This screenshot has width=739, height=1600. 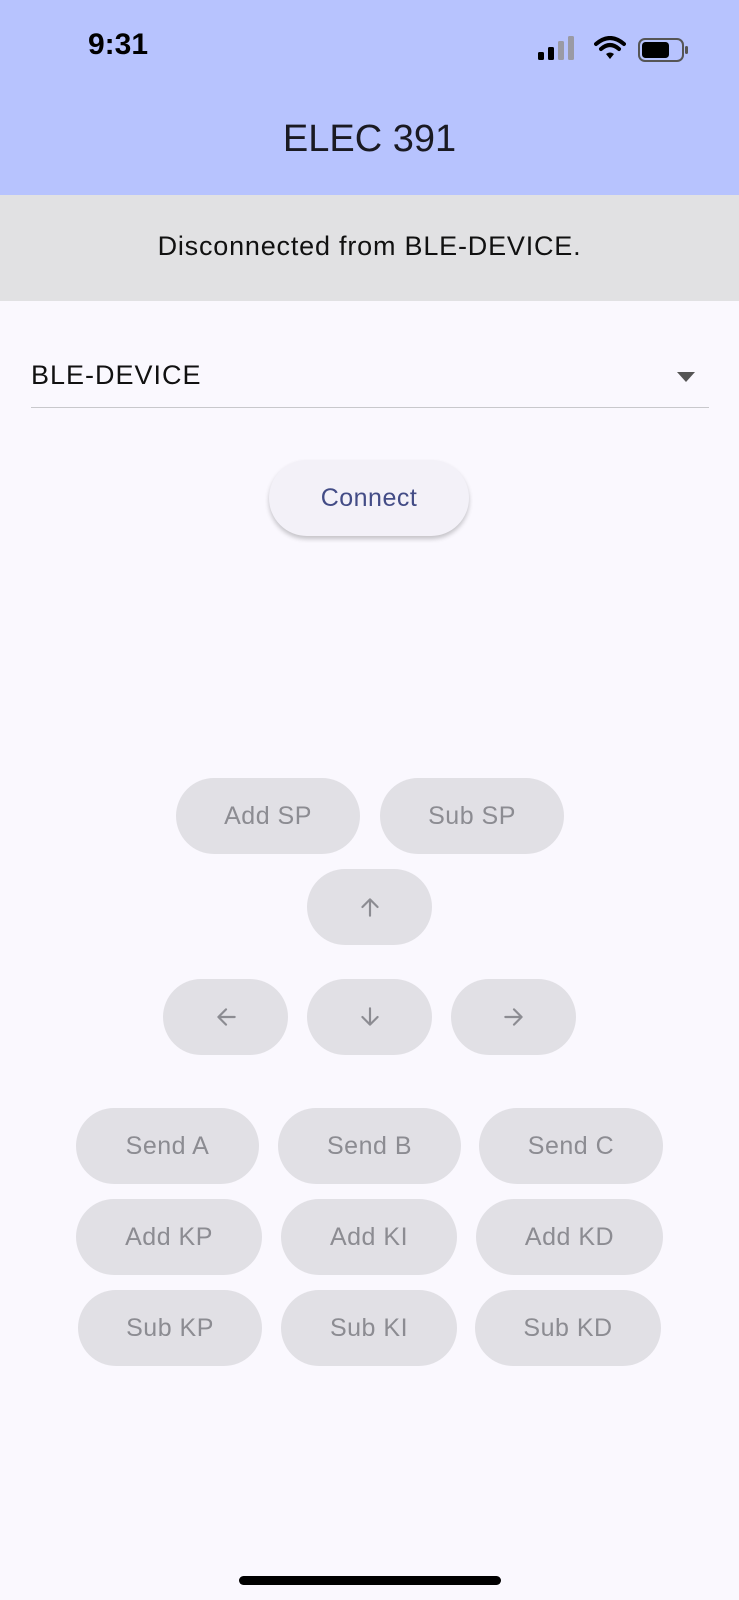 I want to click on battery-icon, so click(x=663, y=50).